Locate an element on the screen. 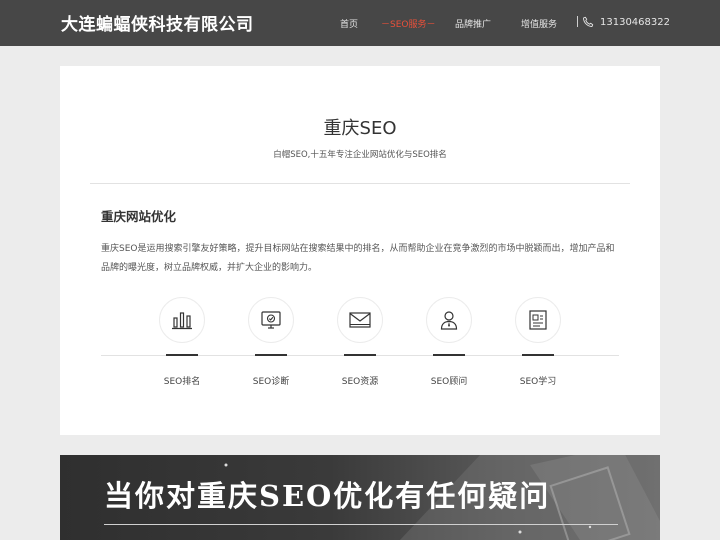 The width and height of the screenshot is (720, 540). monitor-check-icon is located at coordinates (271, 320).